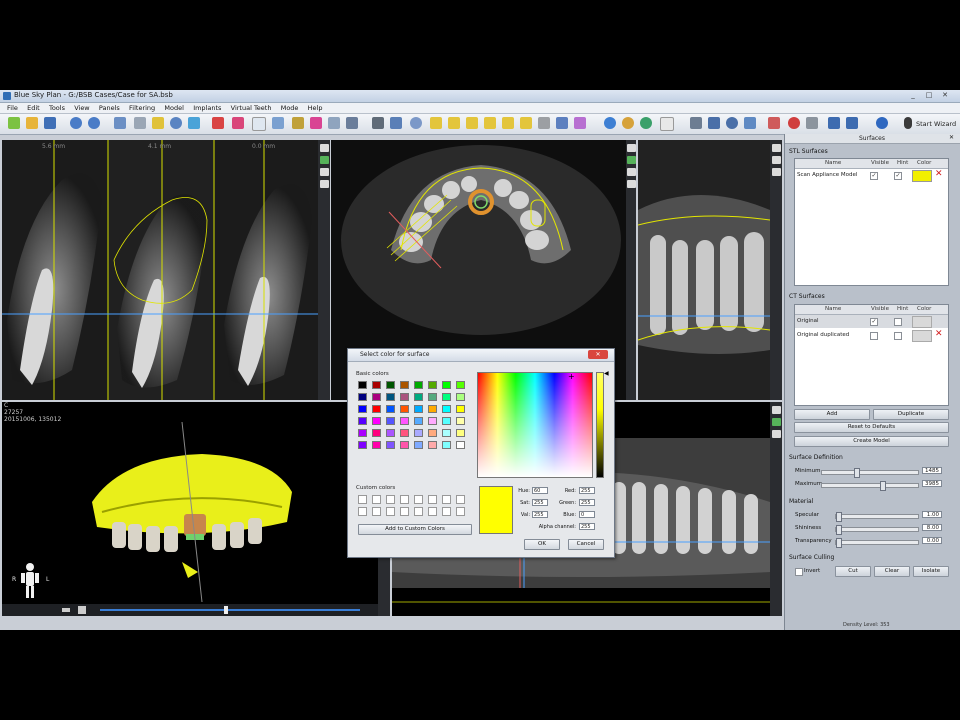 This screenshot has height=720, width=960. Describe the element at coordinates (834, 123) in the screenshot. I see `chart-icon` at that location.